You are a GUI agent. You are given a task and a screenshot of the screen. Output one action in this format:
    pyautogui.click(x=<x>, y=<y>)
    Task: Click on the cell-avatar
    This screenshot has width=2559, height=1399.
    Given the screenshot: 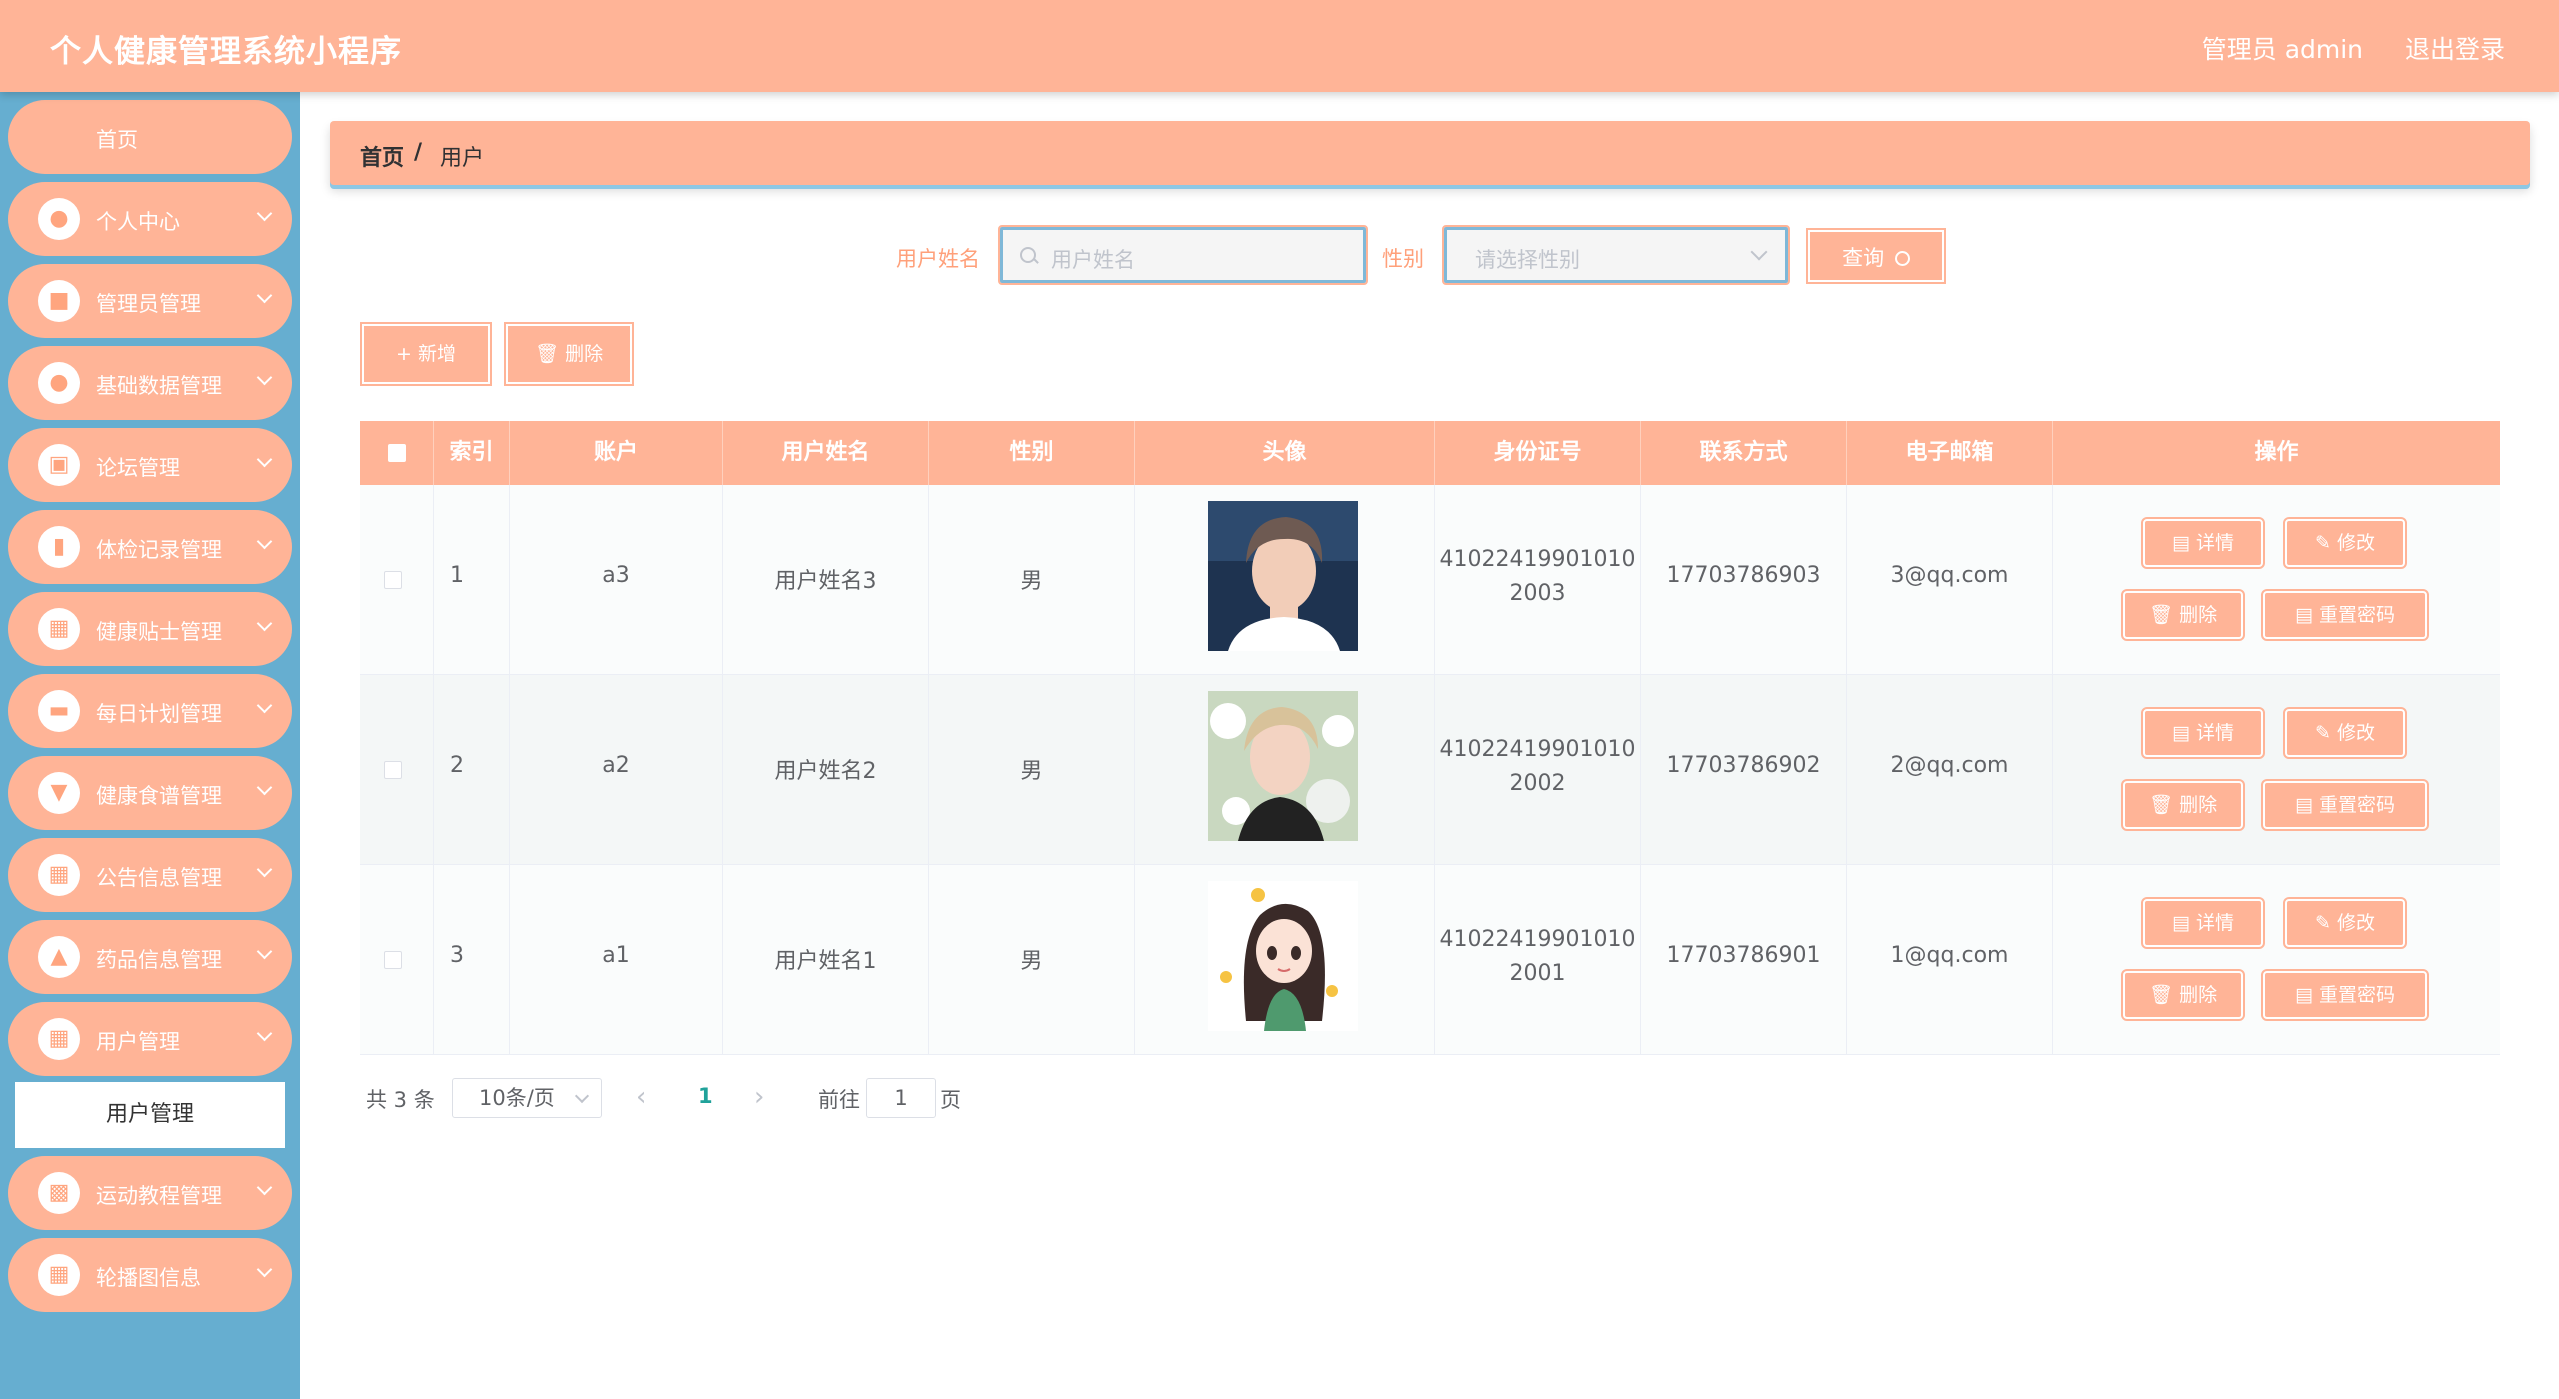 What is the action you would take?
    pyautogui.click(x=1285, y=960)
    